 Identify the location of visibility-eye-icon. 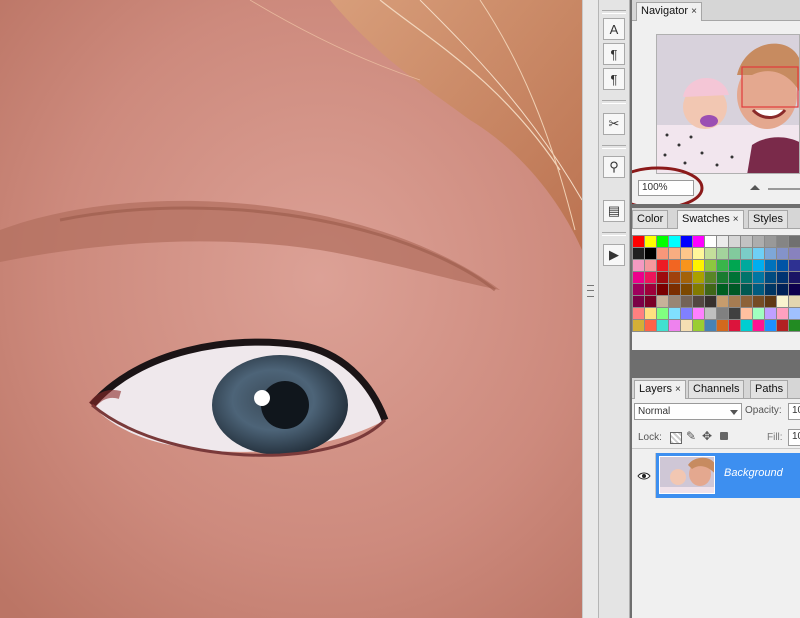
(644, 475).